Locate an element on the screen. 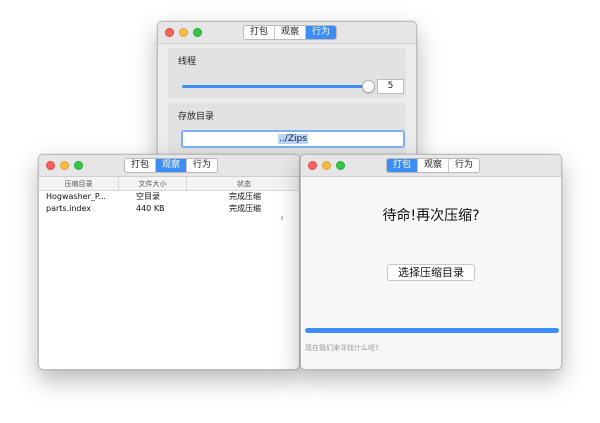  thread-label: 线程 is located at coordinates (187, 62).